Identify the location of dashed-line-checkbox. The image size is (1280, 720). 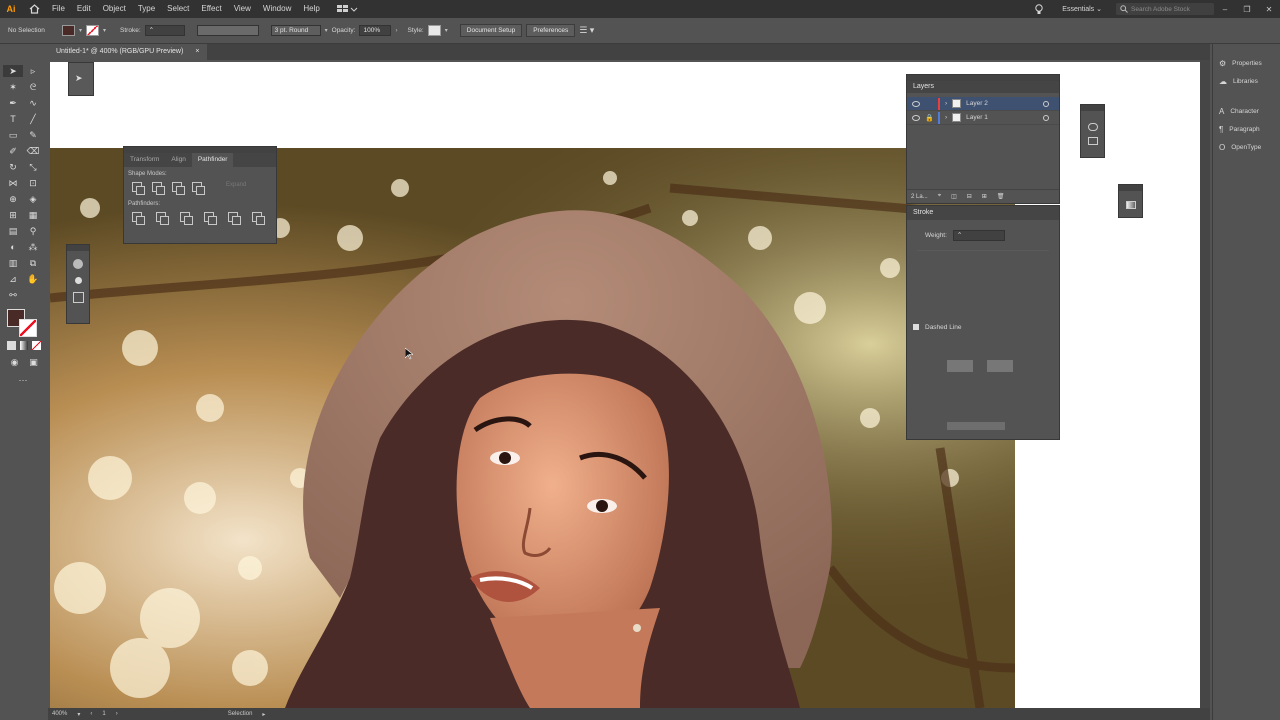
(916, 327).